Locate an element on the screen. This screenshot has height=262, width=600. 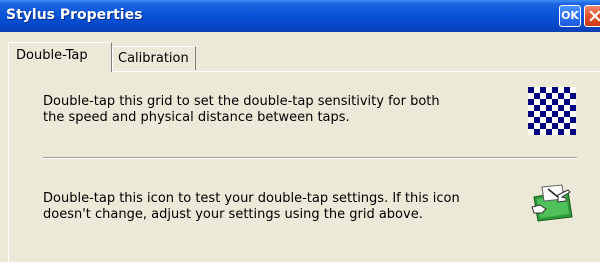
section-divider is located at coordinates (310, 158).